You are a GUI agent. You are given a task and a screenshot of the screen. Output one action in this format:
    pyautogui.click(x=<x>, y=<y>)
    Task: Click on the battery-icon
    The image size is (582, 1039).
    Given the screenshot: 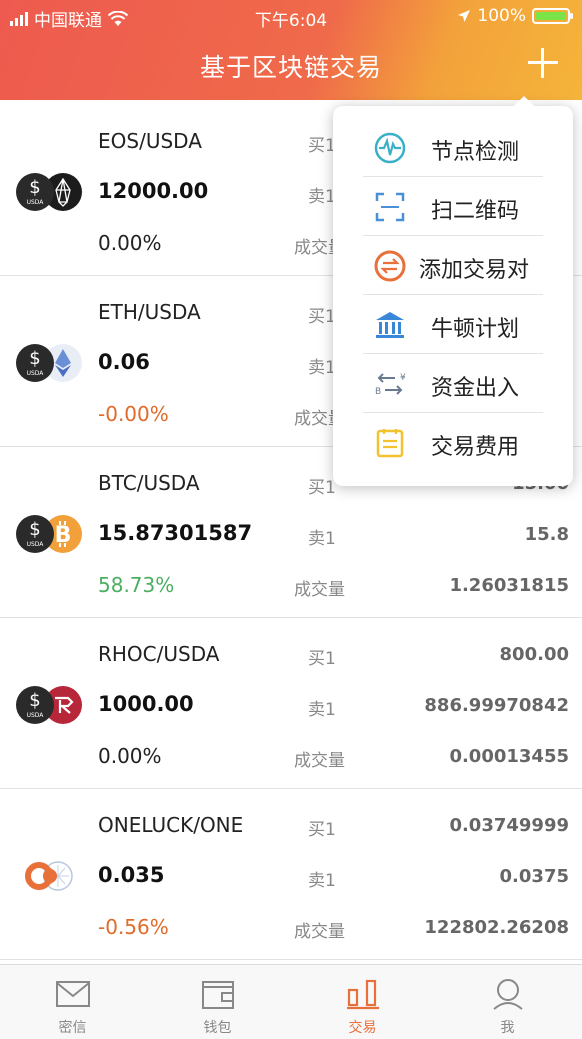 What is the action you would take?
    pyautogui.click(x=552, y=16)
    